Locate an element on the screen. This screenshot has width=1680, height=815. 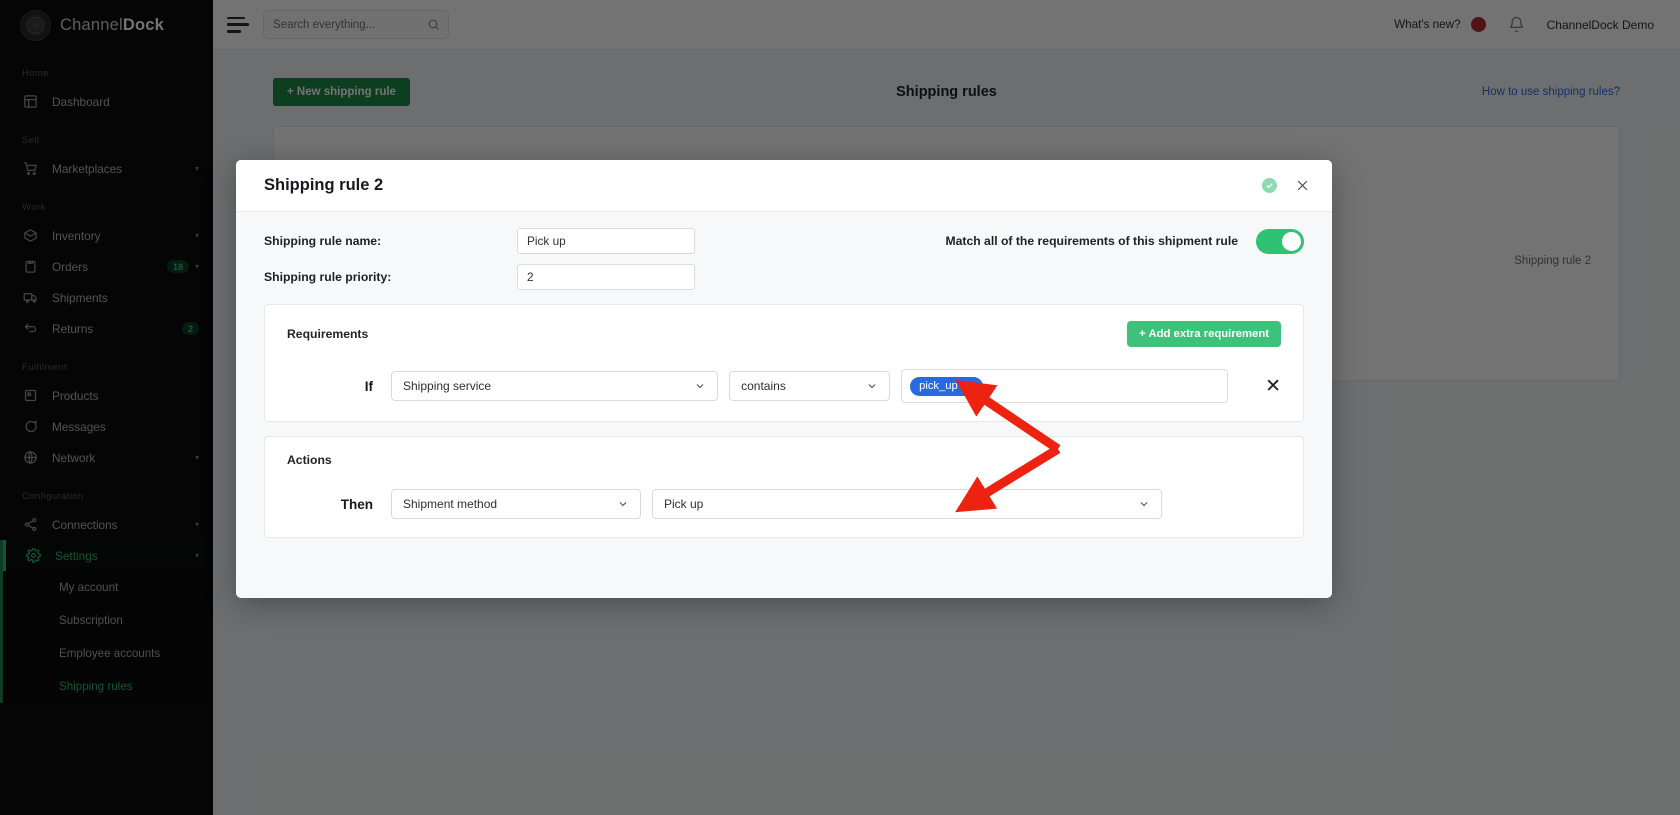
actions-panel: Actions Then Shipment method Pick up is located at coordinates (784, 487).